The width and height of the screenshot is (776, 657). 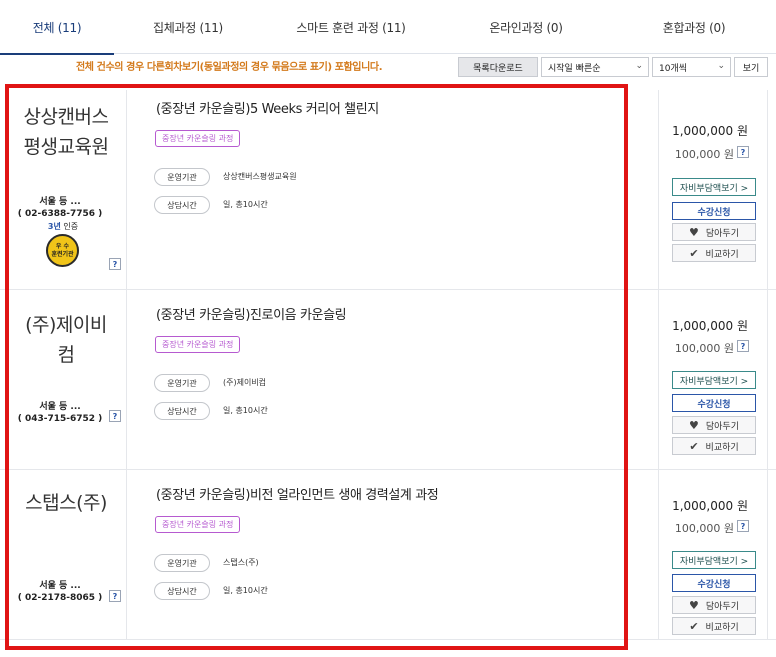 What do you see at coordinates (297, 493) in the screenshot?
I see `course-title: (중장년 카운슬링)비전 얼라인먼트 생애 경력설계 과정` at bounding box center [297, 493].